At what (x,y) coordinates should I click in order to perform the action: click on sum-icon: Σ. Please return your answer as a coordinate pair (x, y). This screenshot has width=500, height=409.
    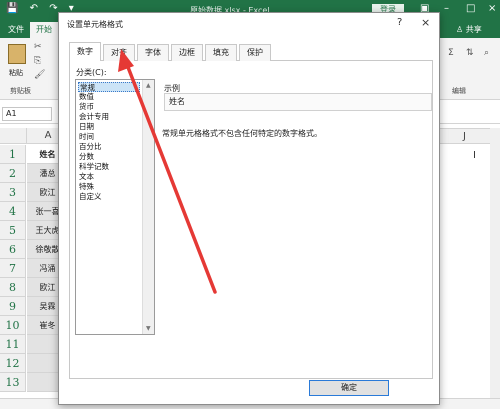
    Looking at the image, I should click on (451, 53).